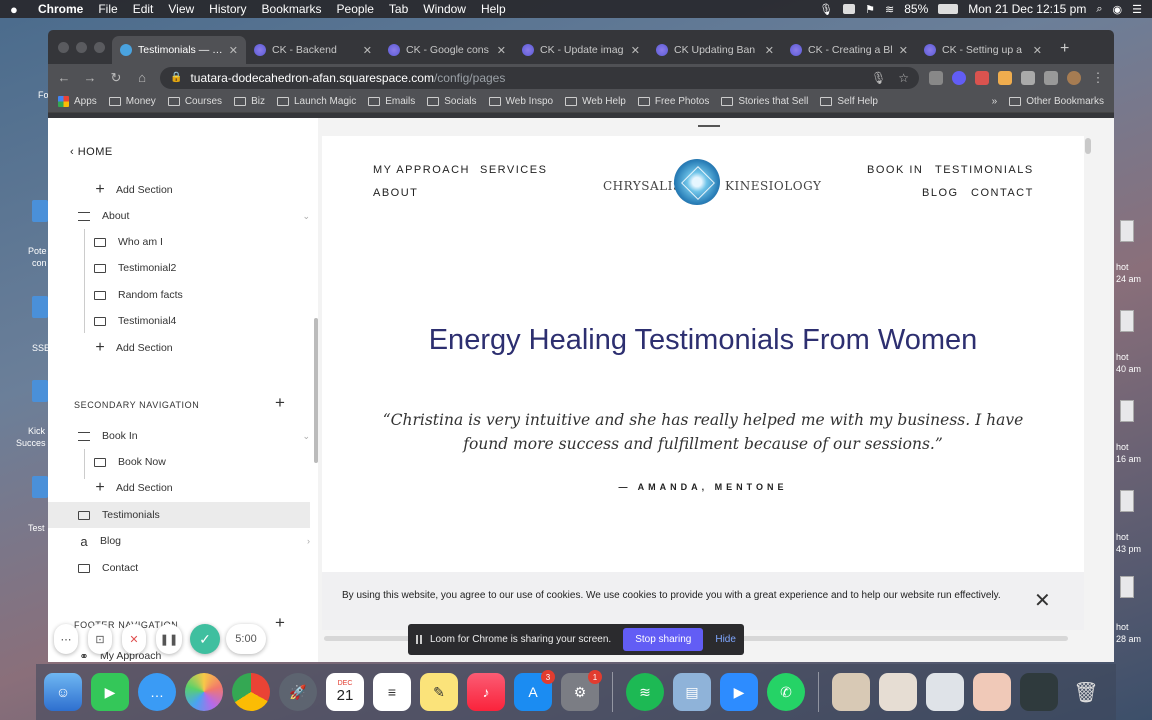 This screenshot has height=720, width=1152. I want to click on bookmark-folder-socials: Socials, so click(452, 101).